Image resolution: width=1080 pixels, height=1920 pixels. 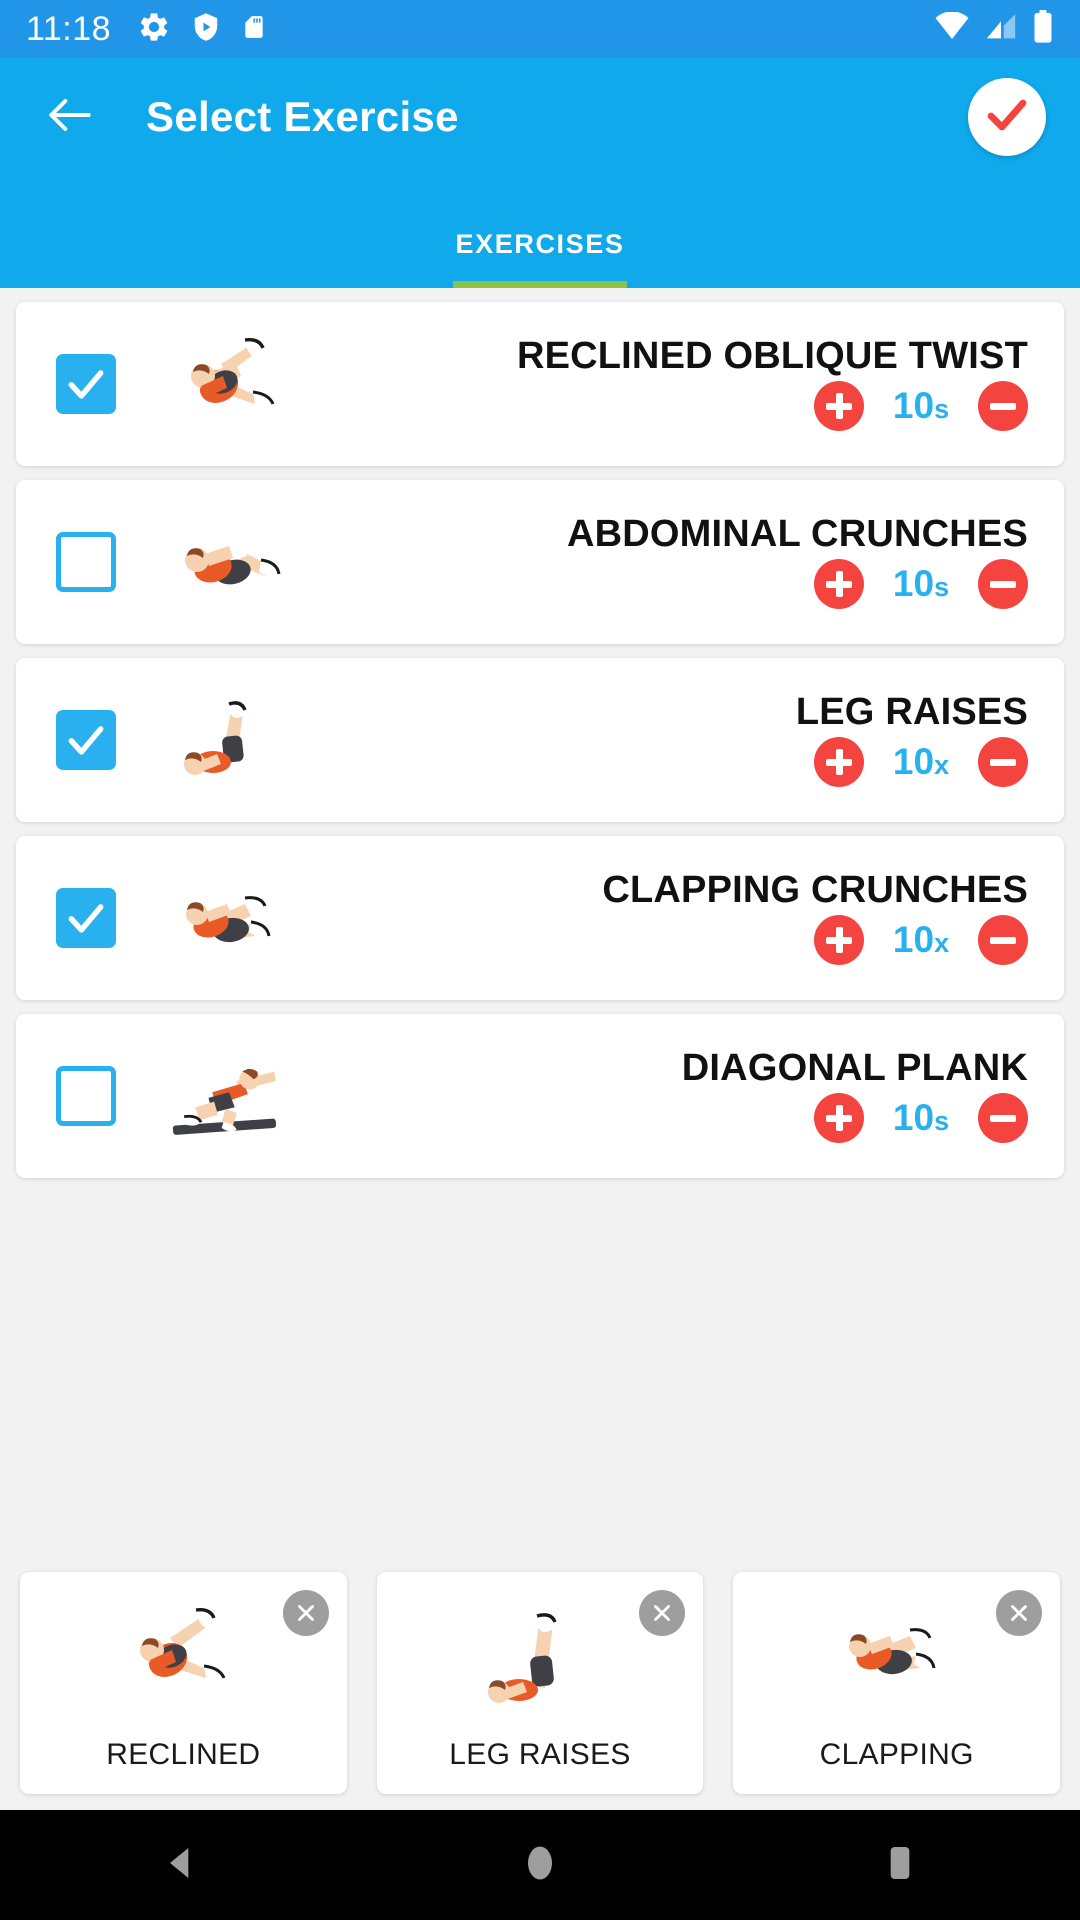 What do you see at coordinates (685, 1096) in the screenshot?
I see `exercise-detail-4: DIAGONAL PLANK 10s` at bounding box center [685, 1096].